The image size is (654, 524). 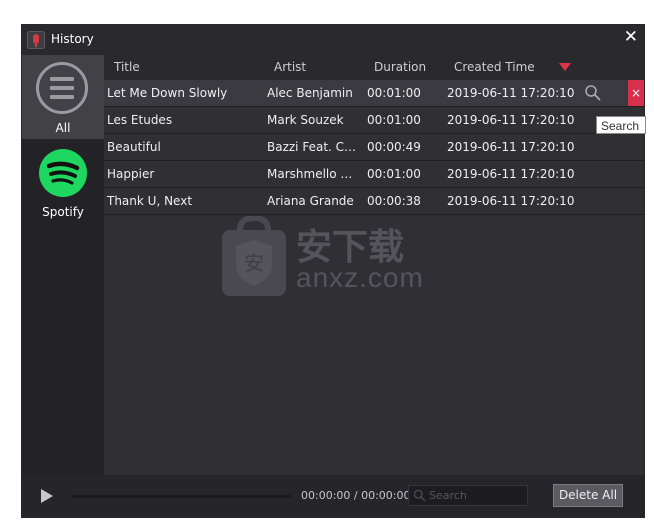 What do you see at coordinates (305, 120) in the screenshot?
I see `cell-artist: Mark Souzek` at bounding box center [305, 120].